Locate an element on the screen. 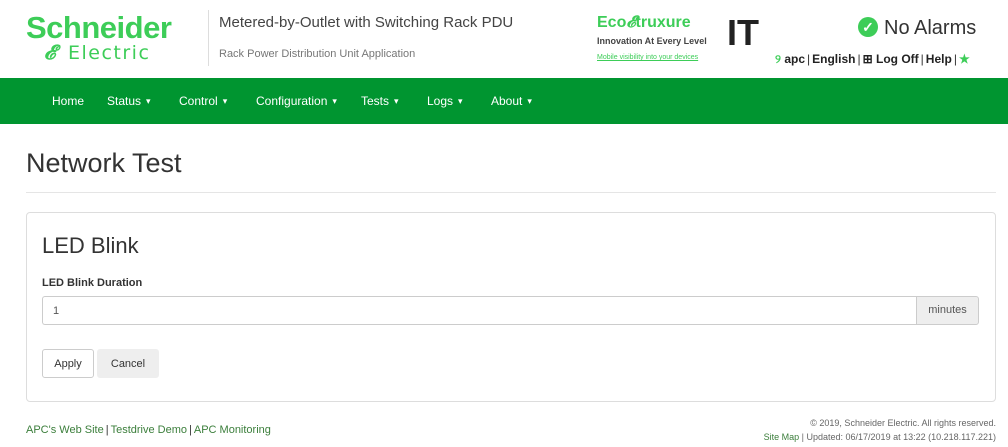  pin-icon: ★ is located at coordinates (964, 59).